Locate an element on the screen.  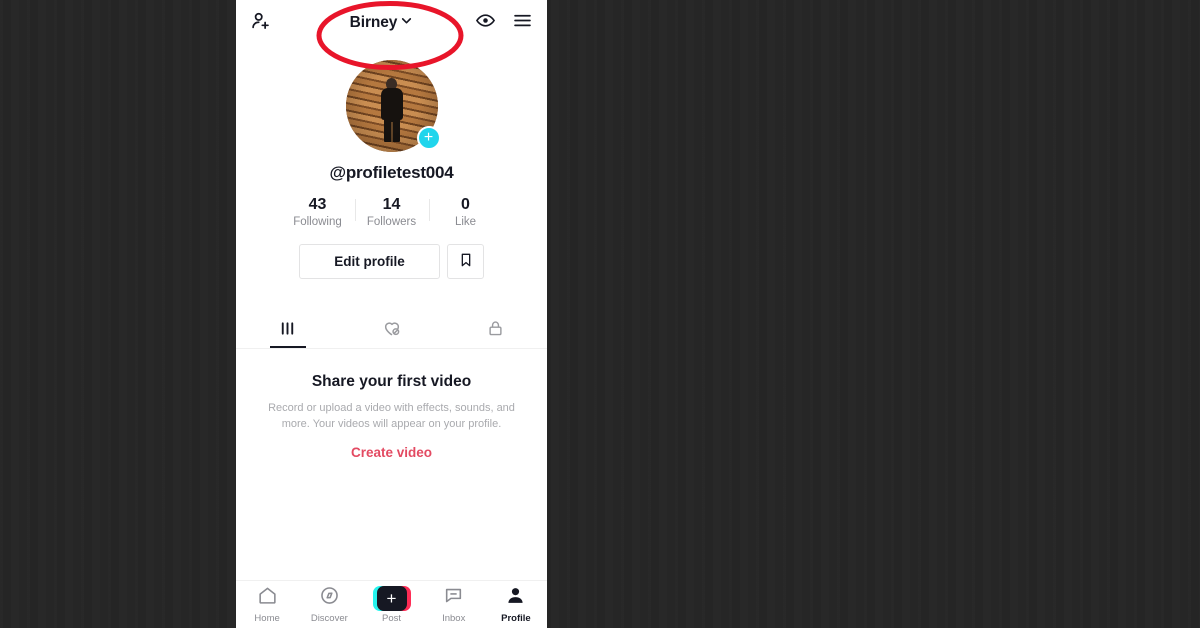
create-video-link: Create video is located at coordinates (391, 452).